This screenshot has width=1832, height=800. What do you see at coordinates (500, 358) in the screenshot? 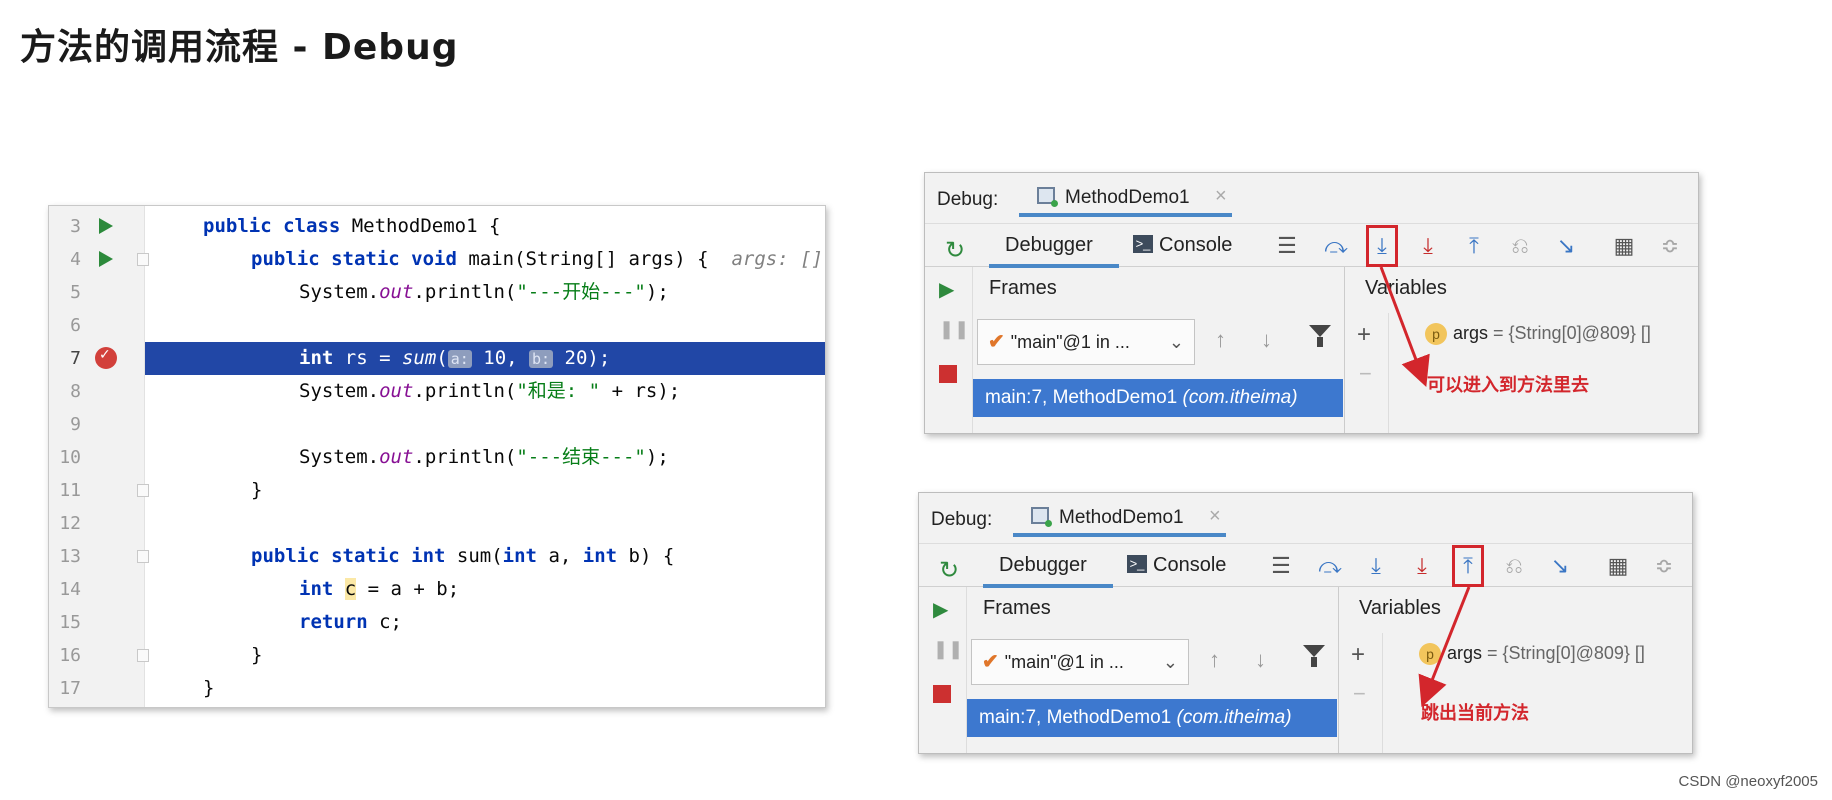
I see `code-token: 10,` at bounding box center [500, 358].